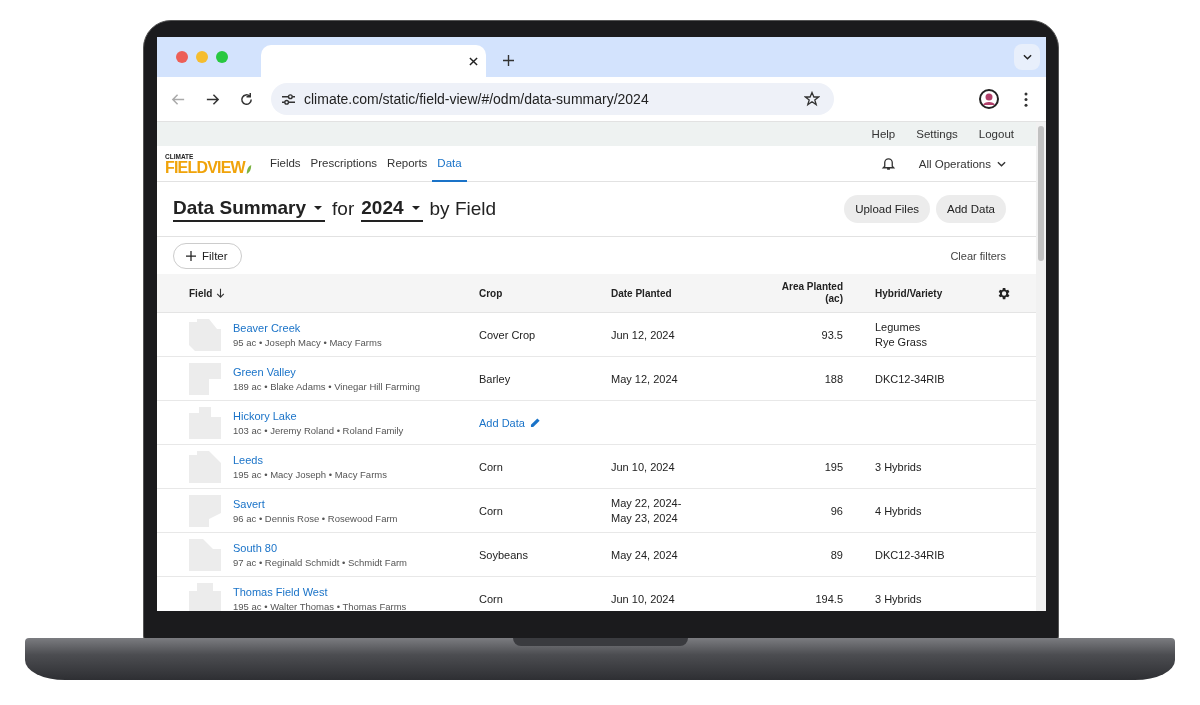 The width and height of the screenshot is (1200, 705). What do you see at coordinates (901, 342) in the screenshot?
I see `table-cell: Rye Grass` at bounding box center [901, 342].